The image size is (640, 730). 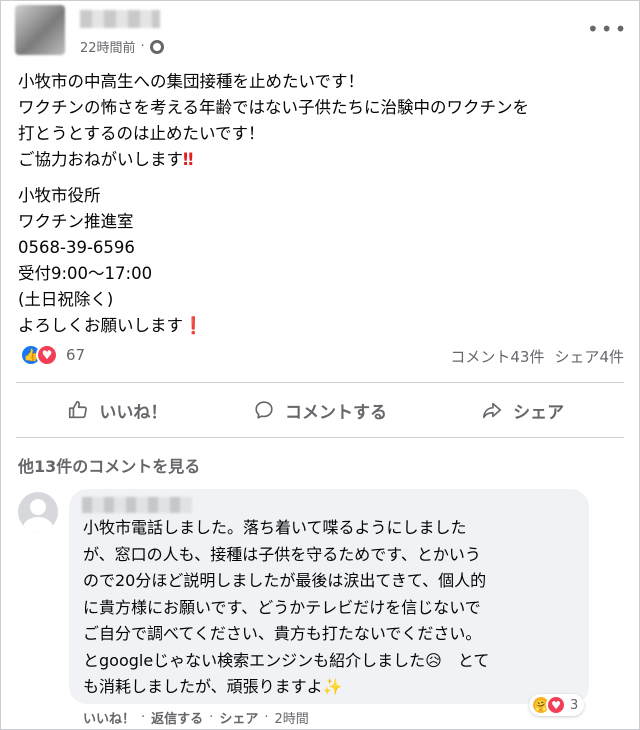 What do you see at coordinates (589, 356) in the screenshot?
I see `share-count: シェア4件` at bounding box center [589, 356].